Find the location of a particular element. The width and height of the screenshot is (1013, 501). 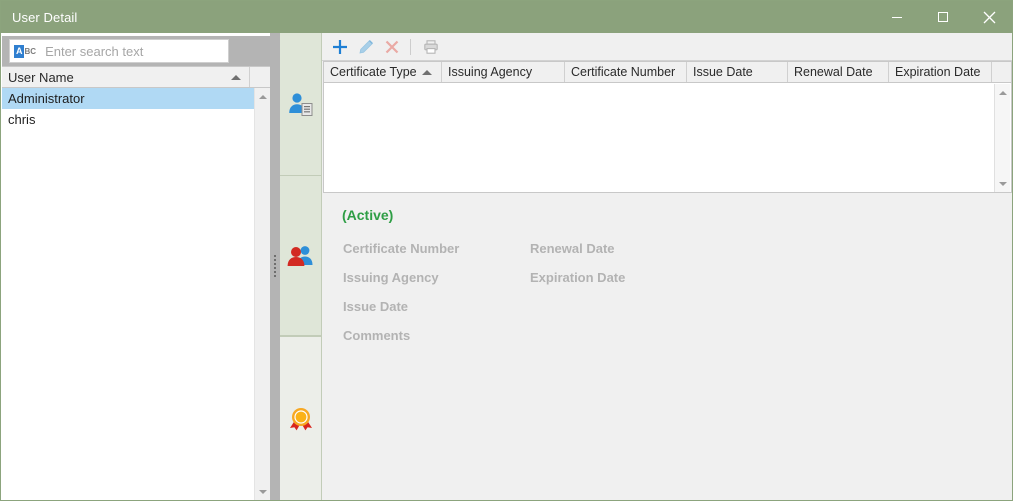

panel-splitter is located at coordinates (275, 266).